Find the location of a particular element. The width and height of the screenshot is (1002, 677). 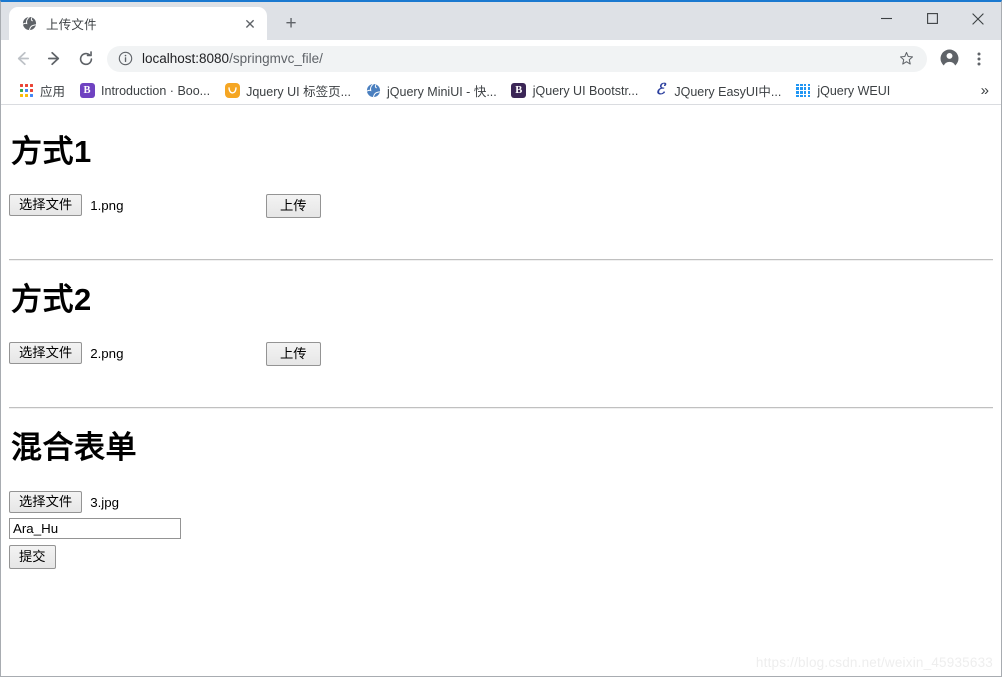

upload-button-1: 上传 is located at coordinates (293, 206).